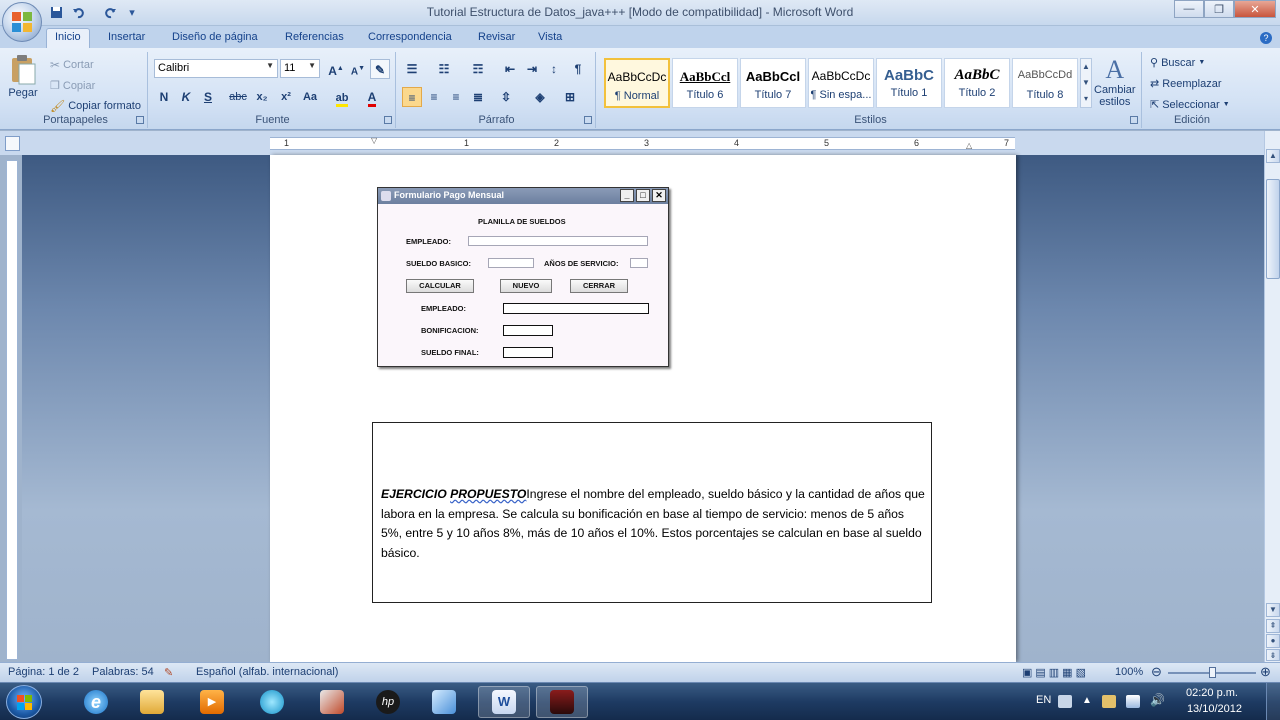 Image resolution: width=1280 pixels, height=720 pixels. Describe the element at coordinates (1089, 701) in the screenshot. I see `tray-arrow-icon: ▲` at that location.